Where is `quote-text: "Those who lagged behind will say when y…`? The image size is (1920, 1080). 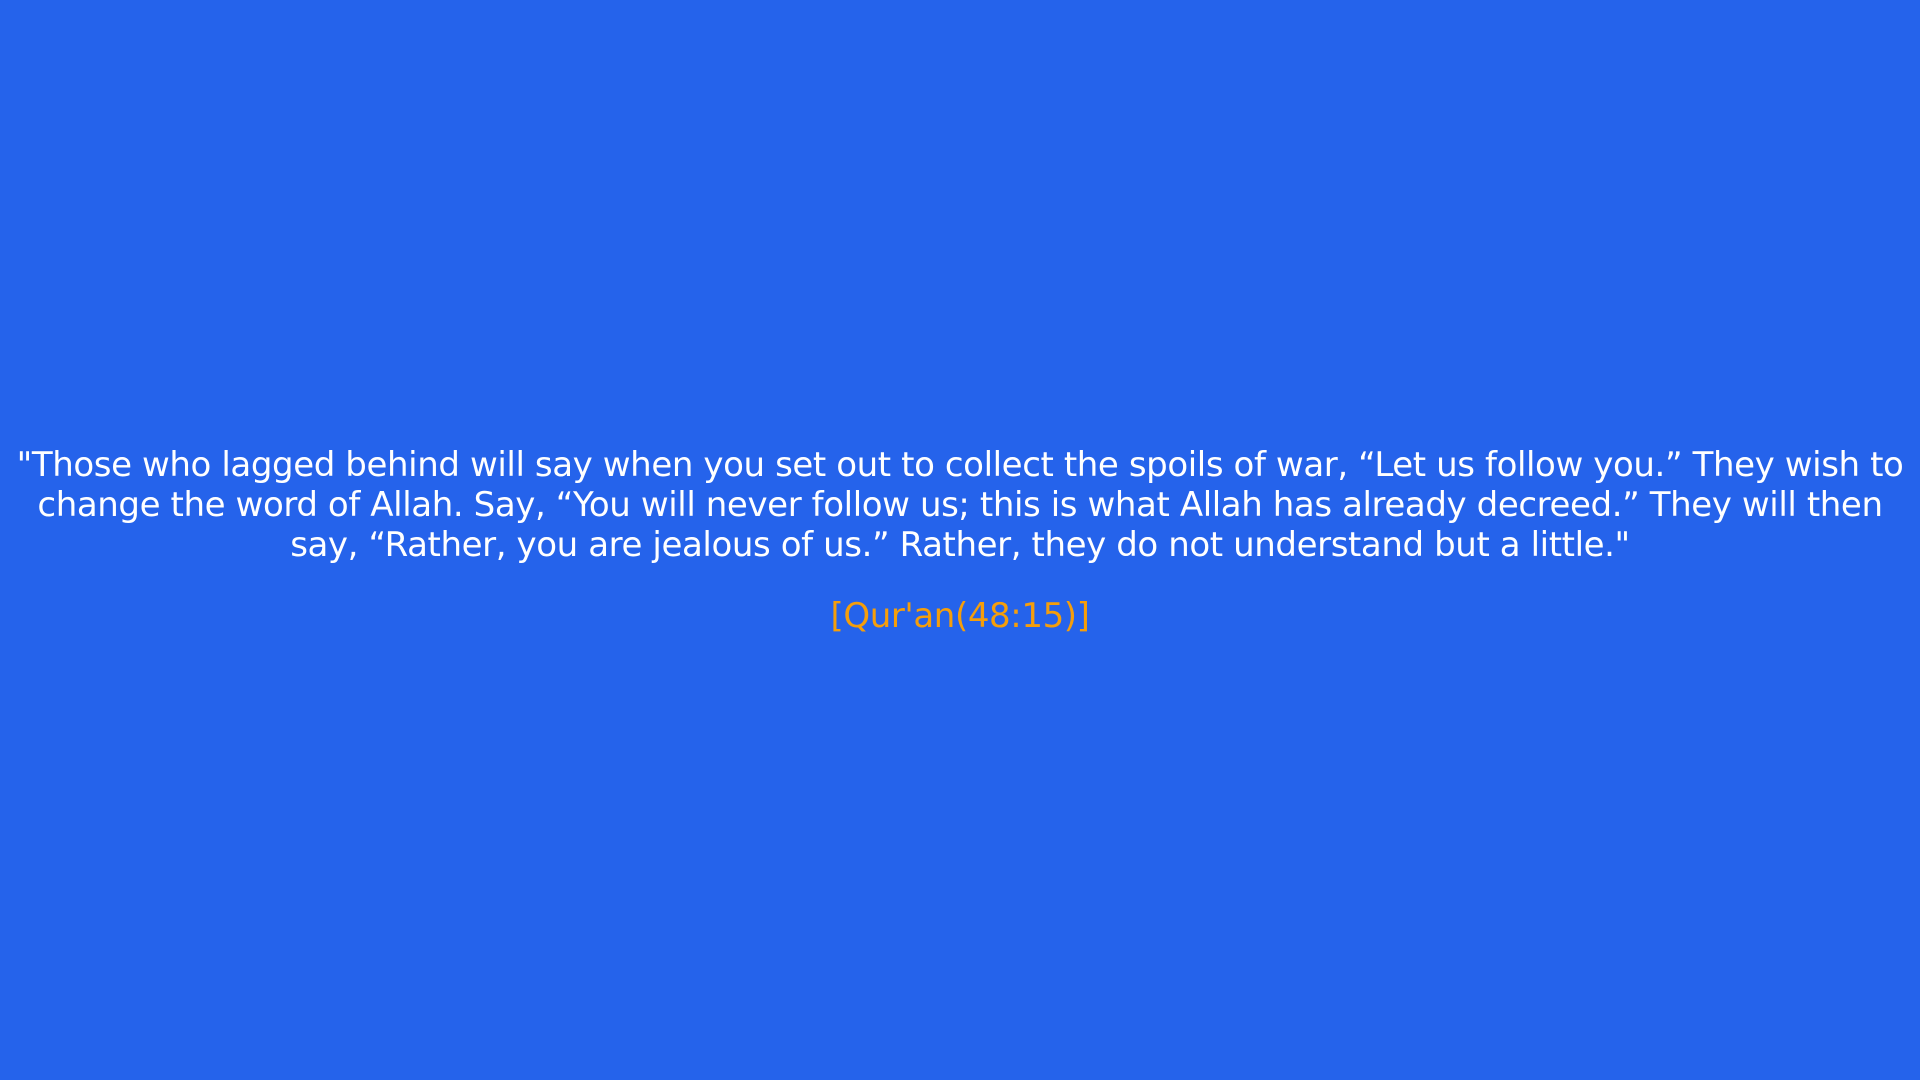
quote-text: "Those who lagged behind will say when y… is located at coordinates (960, 504).